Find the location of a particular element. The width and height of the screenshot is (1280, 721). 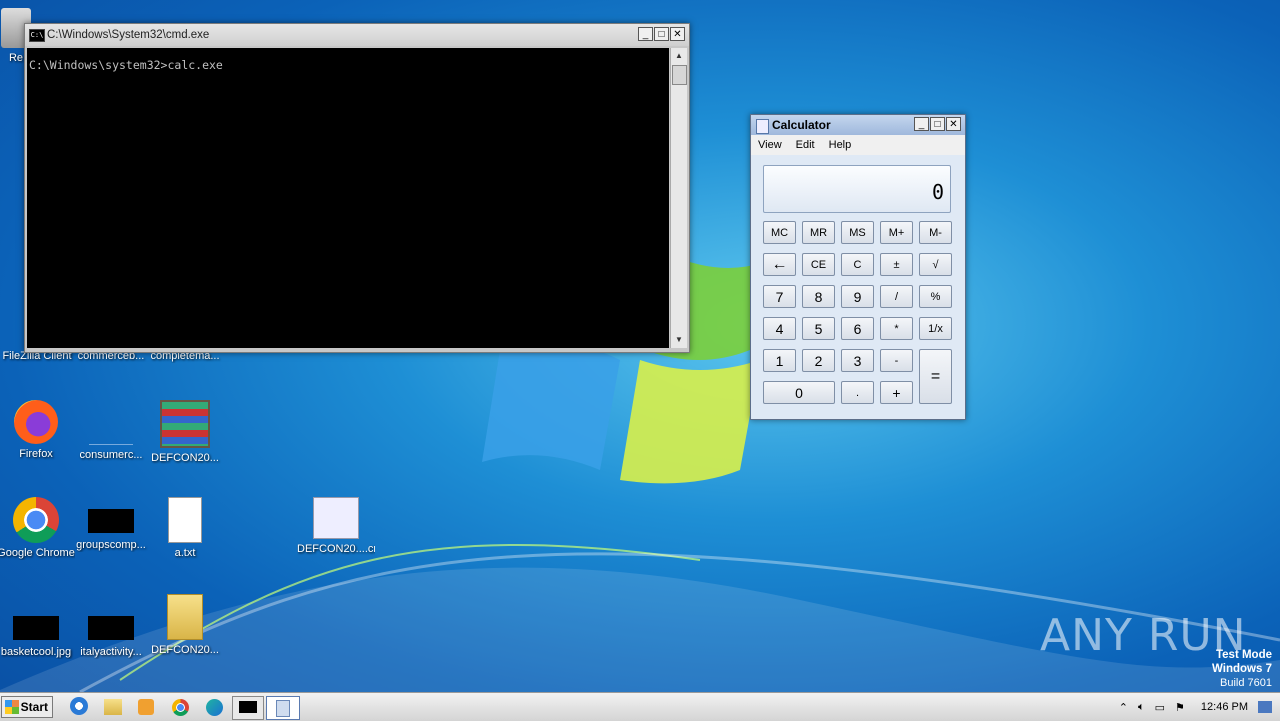

desktop-icon-basketcool: basketcool.jpg is located at coordinates (37, 631).